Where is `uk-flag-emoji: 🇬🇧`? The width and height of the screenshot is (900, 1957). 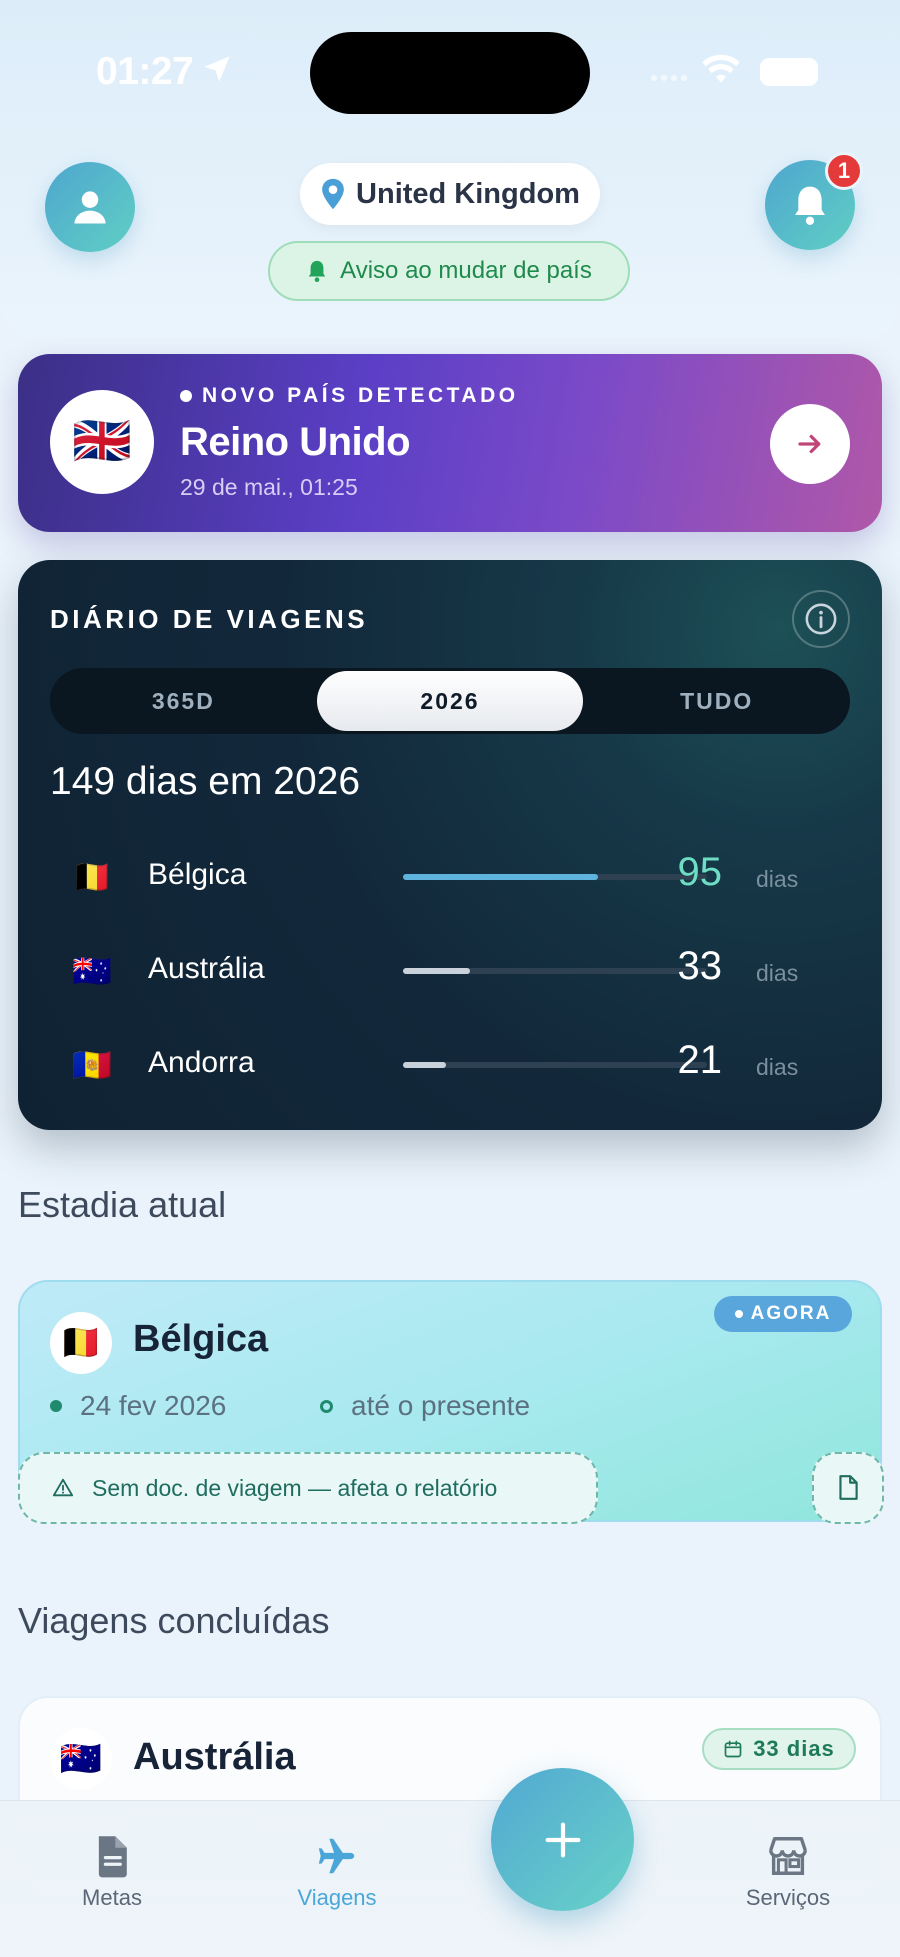
uk-flag-emoji: 🇬🇧 is located at coordinates (102, 441).